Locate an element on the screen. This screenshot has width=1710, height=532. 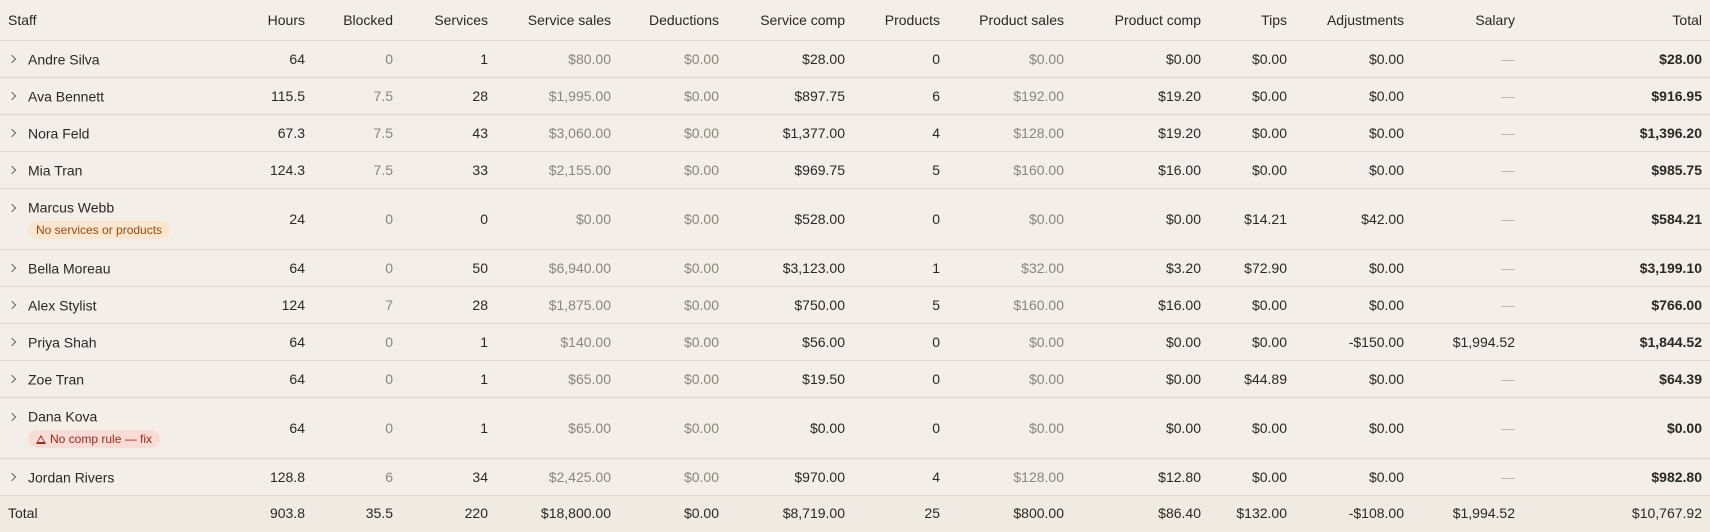
staff-cell: Mia Tran is located at coordinates (115, 170).